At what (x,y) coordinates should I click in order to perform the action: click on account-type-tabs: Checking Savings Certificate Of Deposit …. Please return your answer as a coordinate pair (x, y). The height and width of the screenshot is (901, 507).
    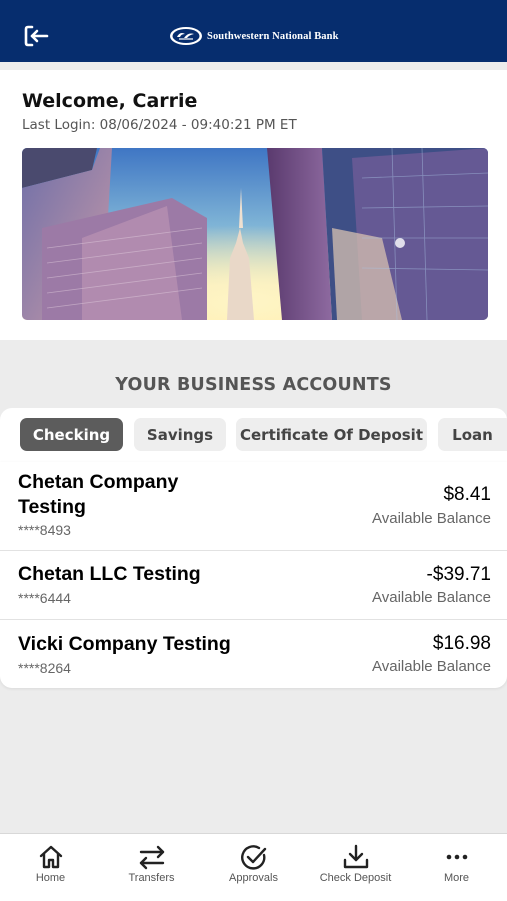
    Looking at the image, I should click on (253, 435).